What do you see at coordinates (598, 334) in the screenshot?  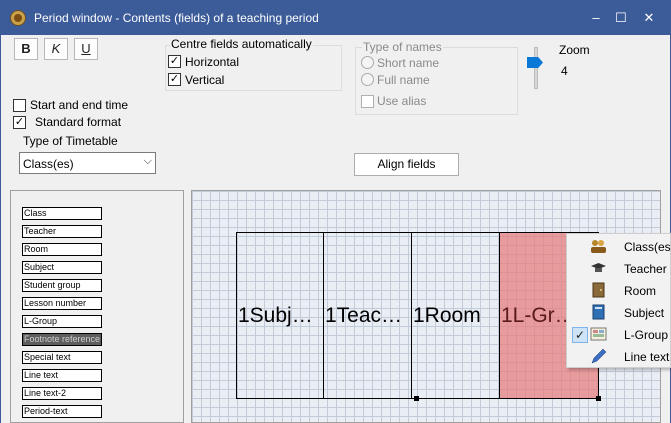 I see `lgroup-icon` at bounding box center [598, 334].